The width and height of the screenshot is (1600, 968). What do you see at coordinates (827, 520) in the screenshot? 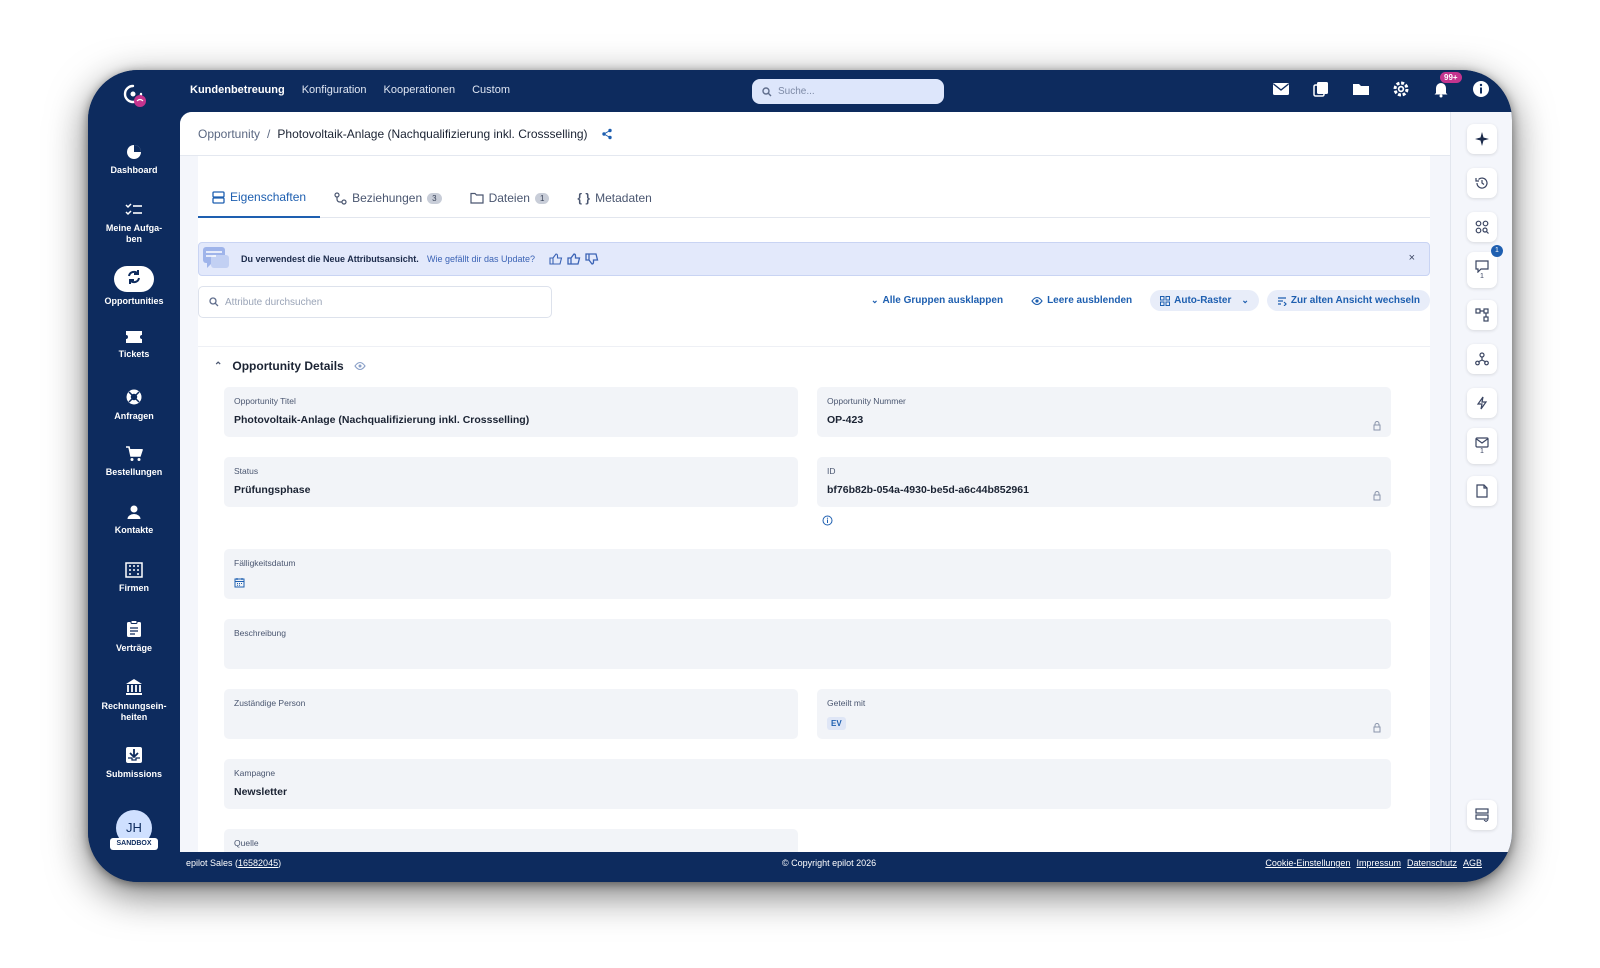
I see `info-circle-icon` at bounding box center [827, 520].